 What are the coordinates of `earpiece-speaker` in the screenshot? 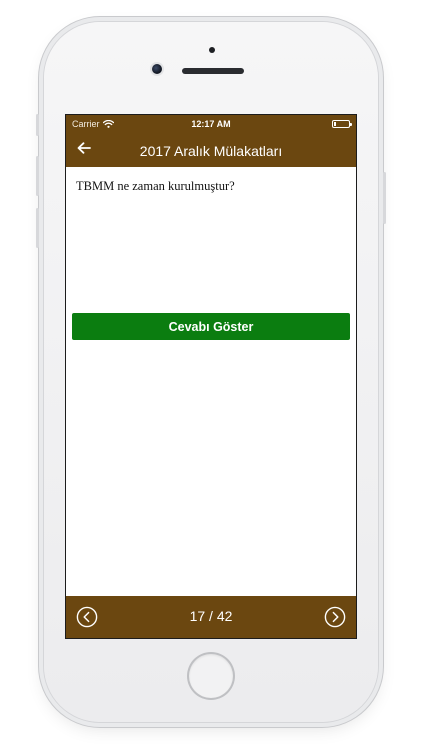 It's located at (213, 71).